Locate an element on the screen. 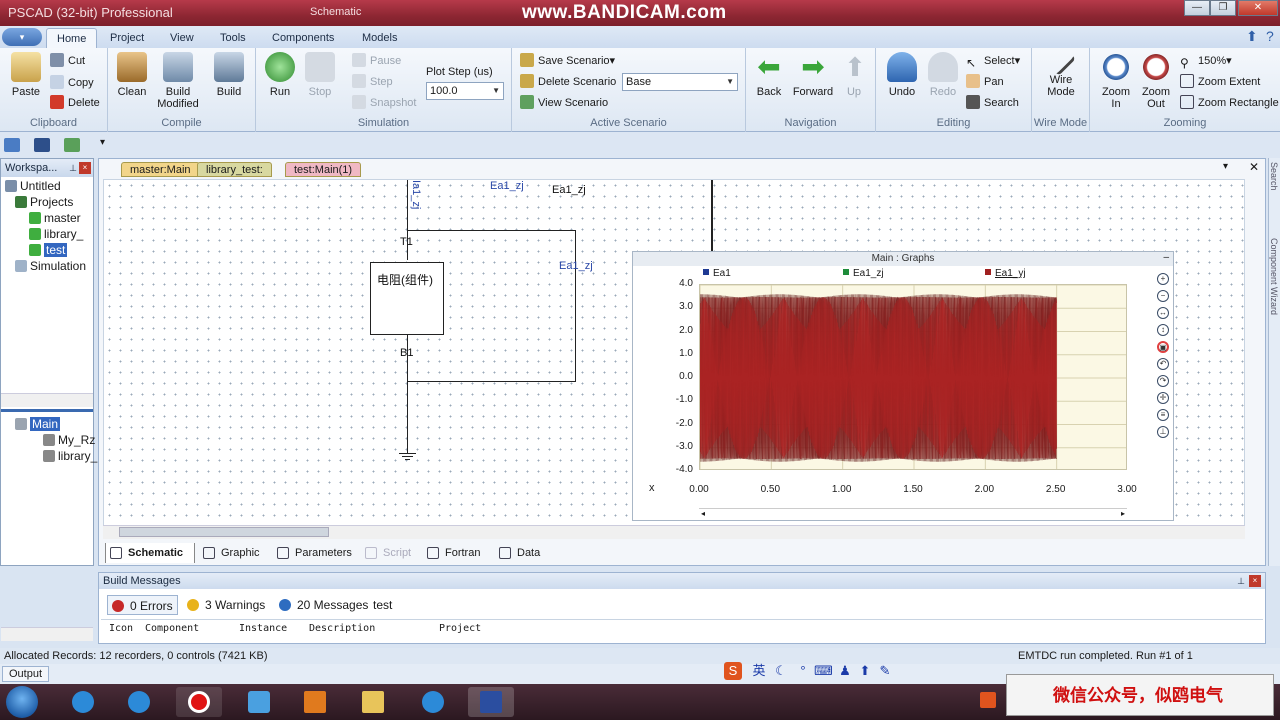 Image resolution: width=1280 pixels, height=720 pixels. plot-step-input: 100.0 ▼ is located at coordinates (465, 91).